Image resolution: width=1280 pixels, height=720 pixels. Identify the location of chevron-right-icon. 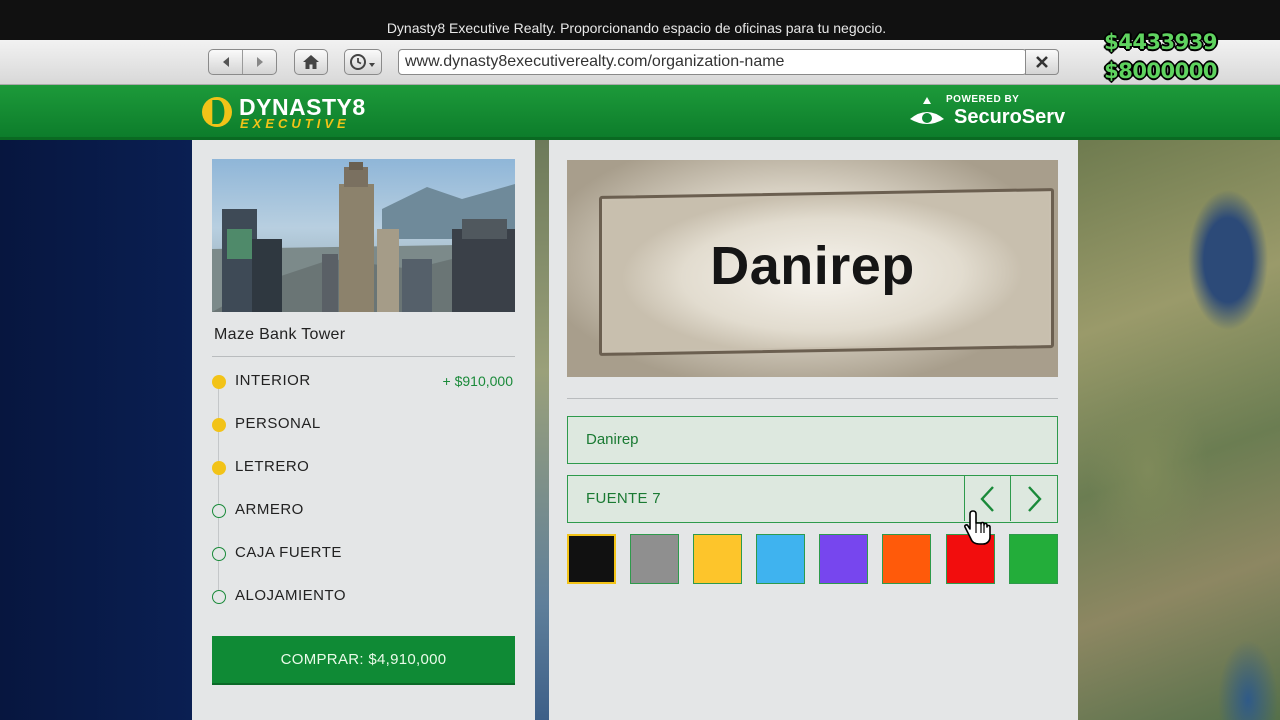
(1034, 498).